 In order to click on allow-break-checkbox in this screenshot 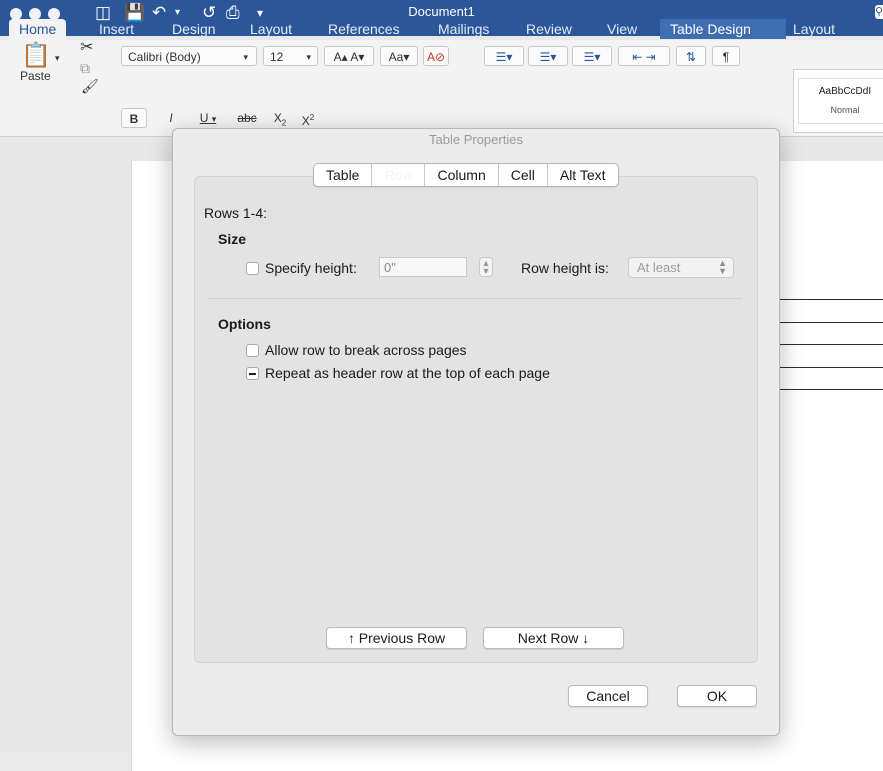, I will do `click(252, 350)`.